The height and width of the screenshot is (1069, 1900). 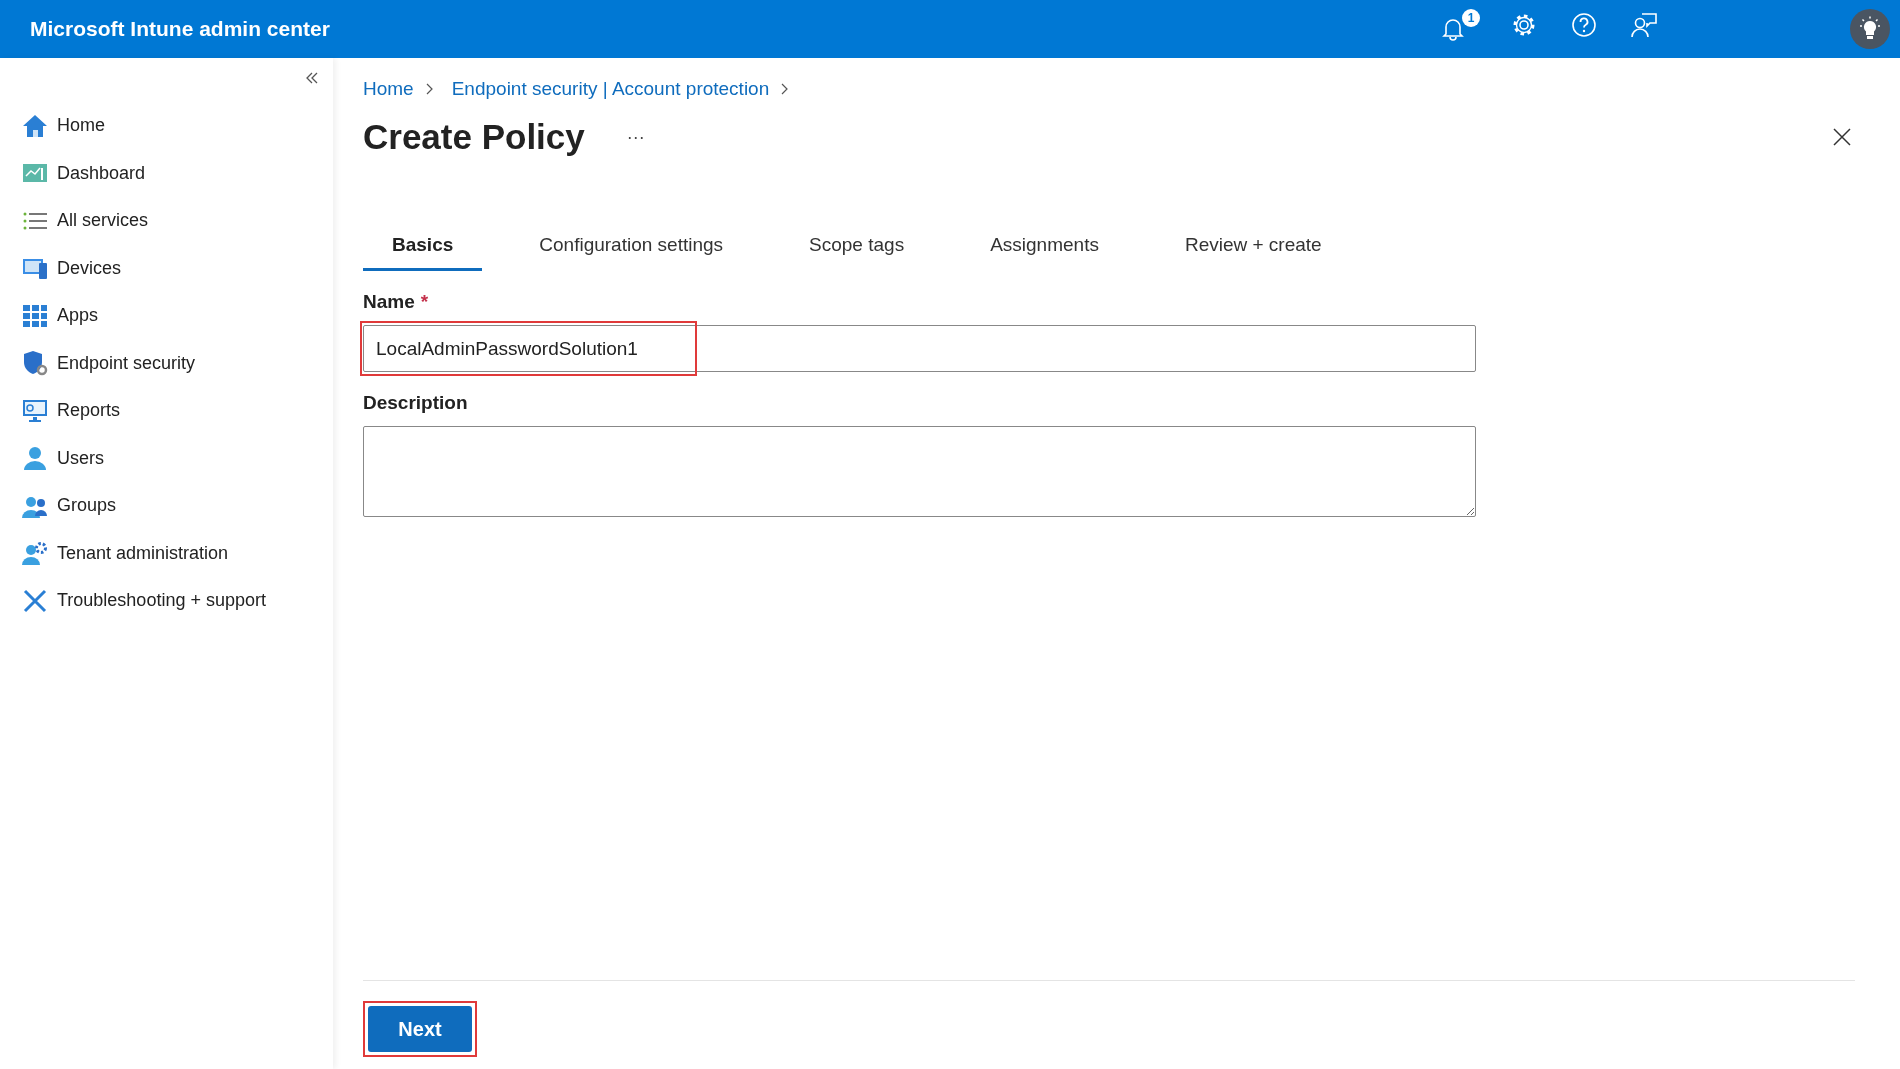 What do you see at coordinates (167, 601) in the screenshot?
I see `sidebar-item: Troubleshooting + support` at bounding box center [167, 601].